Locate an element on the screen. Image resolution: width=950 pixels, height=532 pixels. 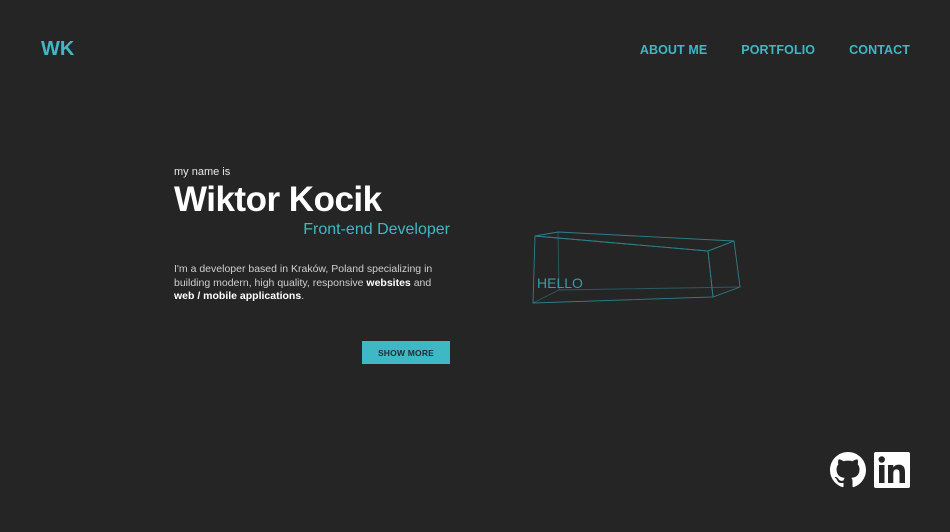
show-more-button: SHOW MORE is located at coordinates (406, 352).